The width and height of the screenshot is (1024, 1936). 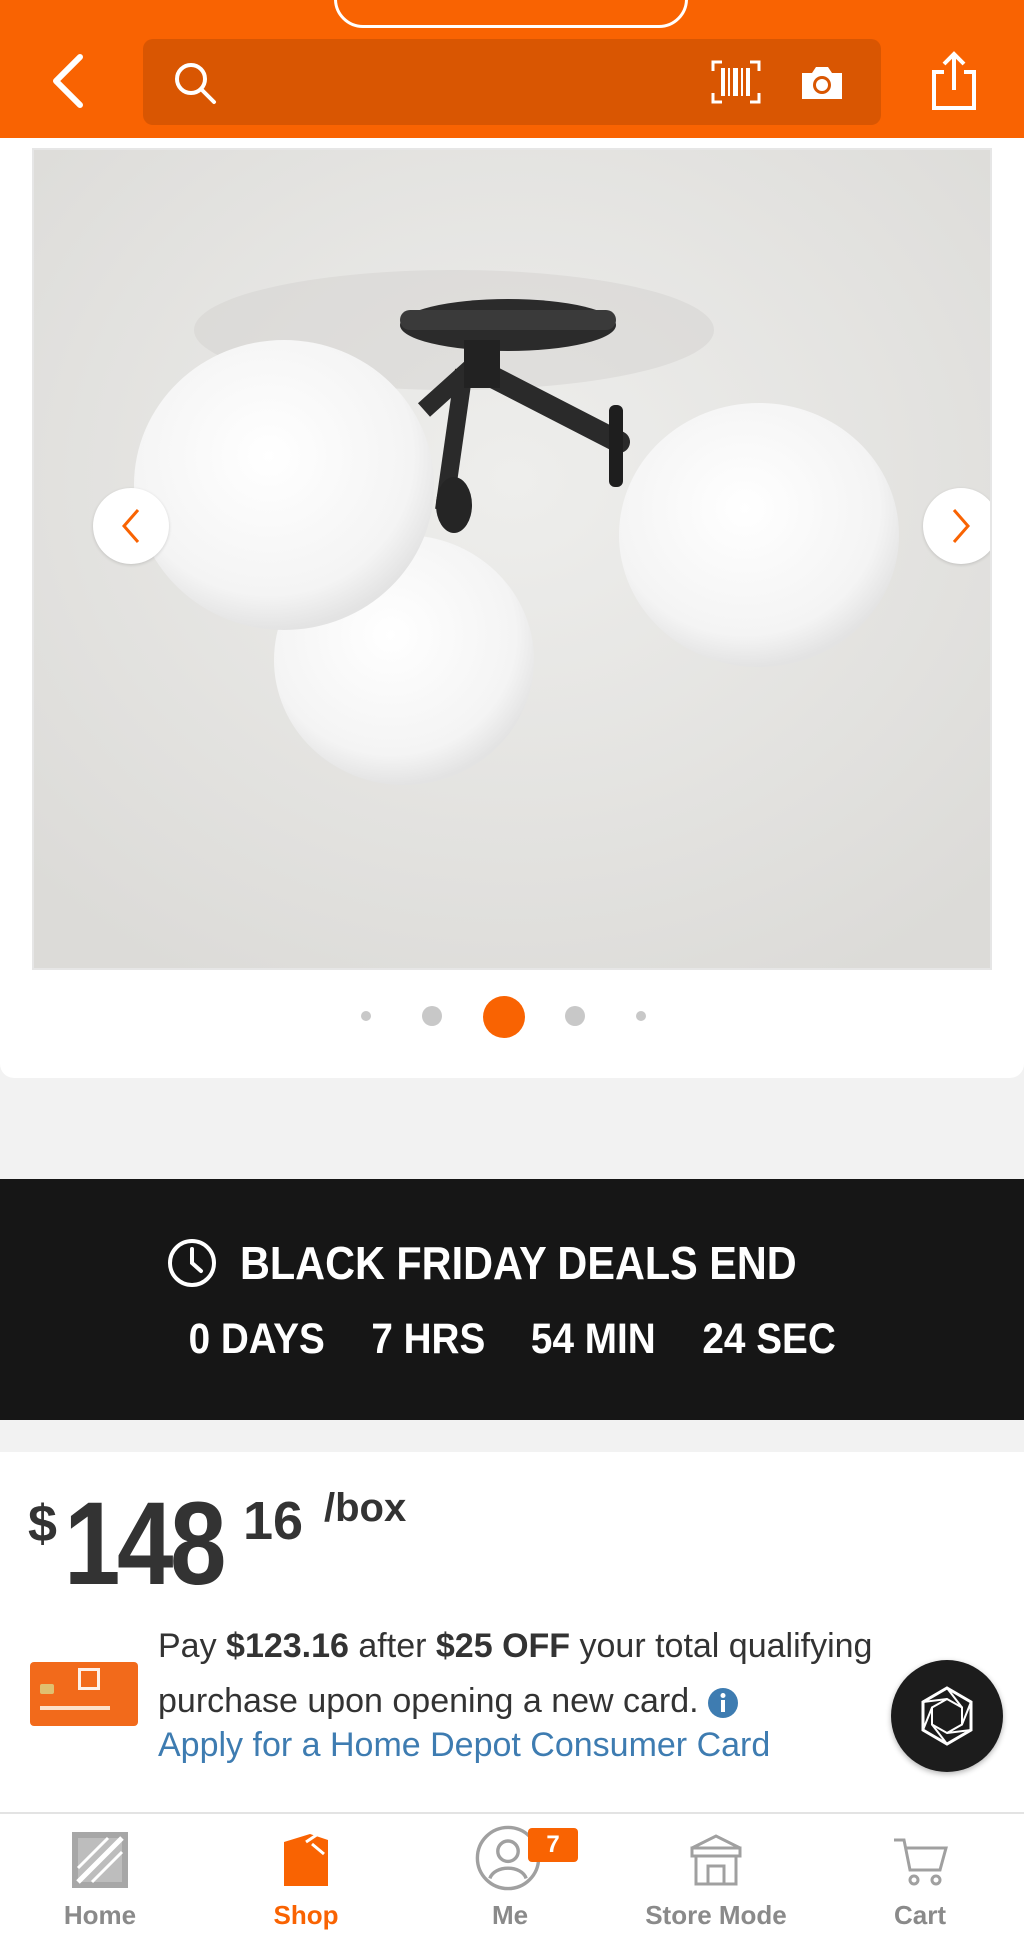 I want to click on tab-shop: Shop, so click(x=306, y=1875).